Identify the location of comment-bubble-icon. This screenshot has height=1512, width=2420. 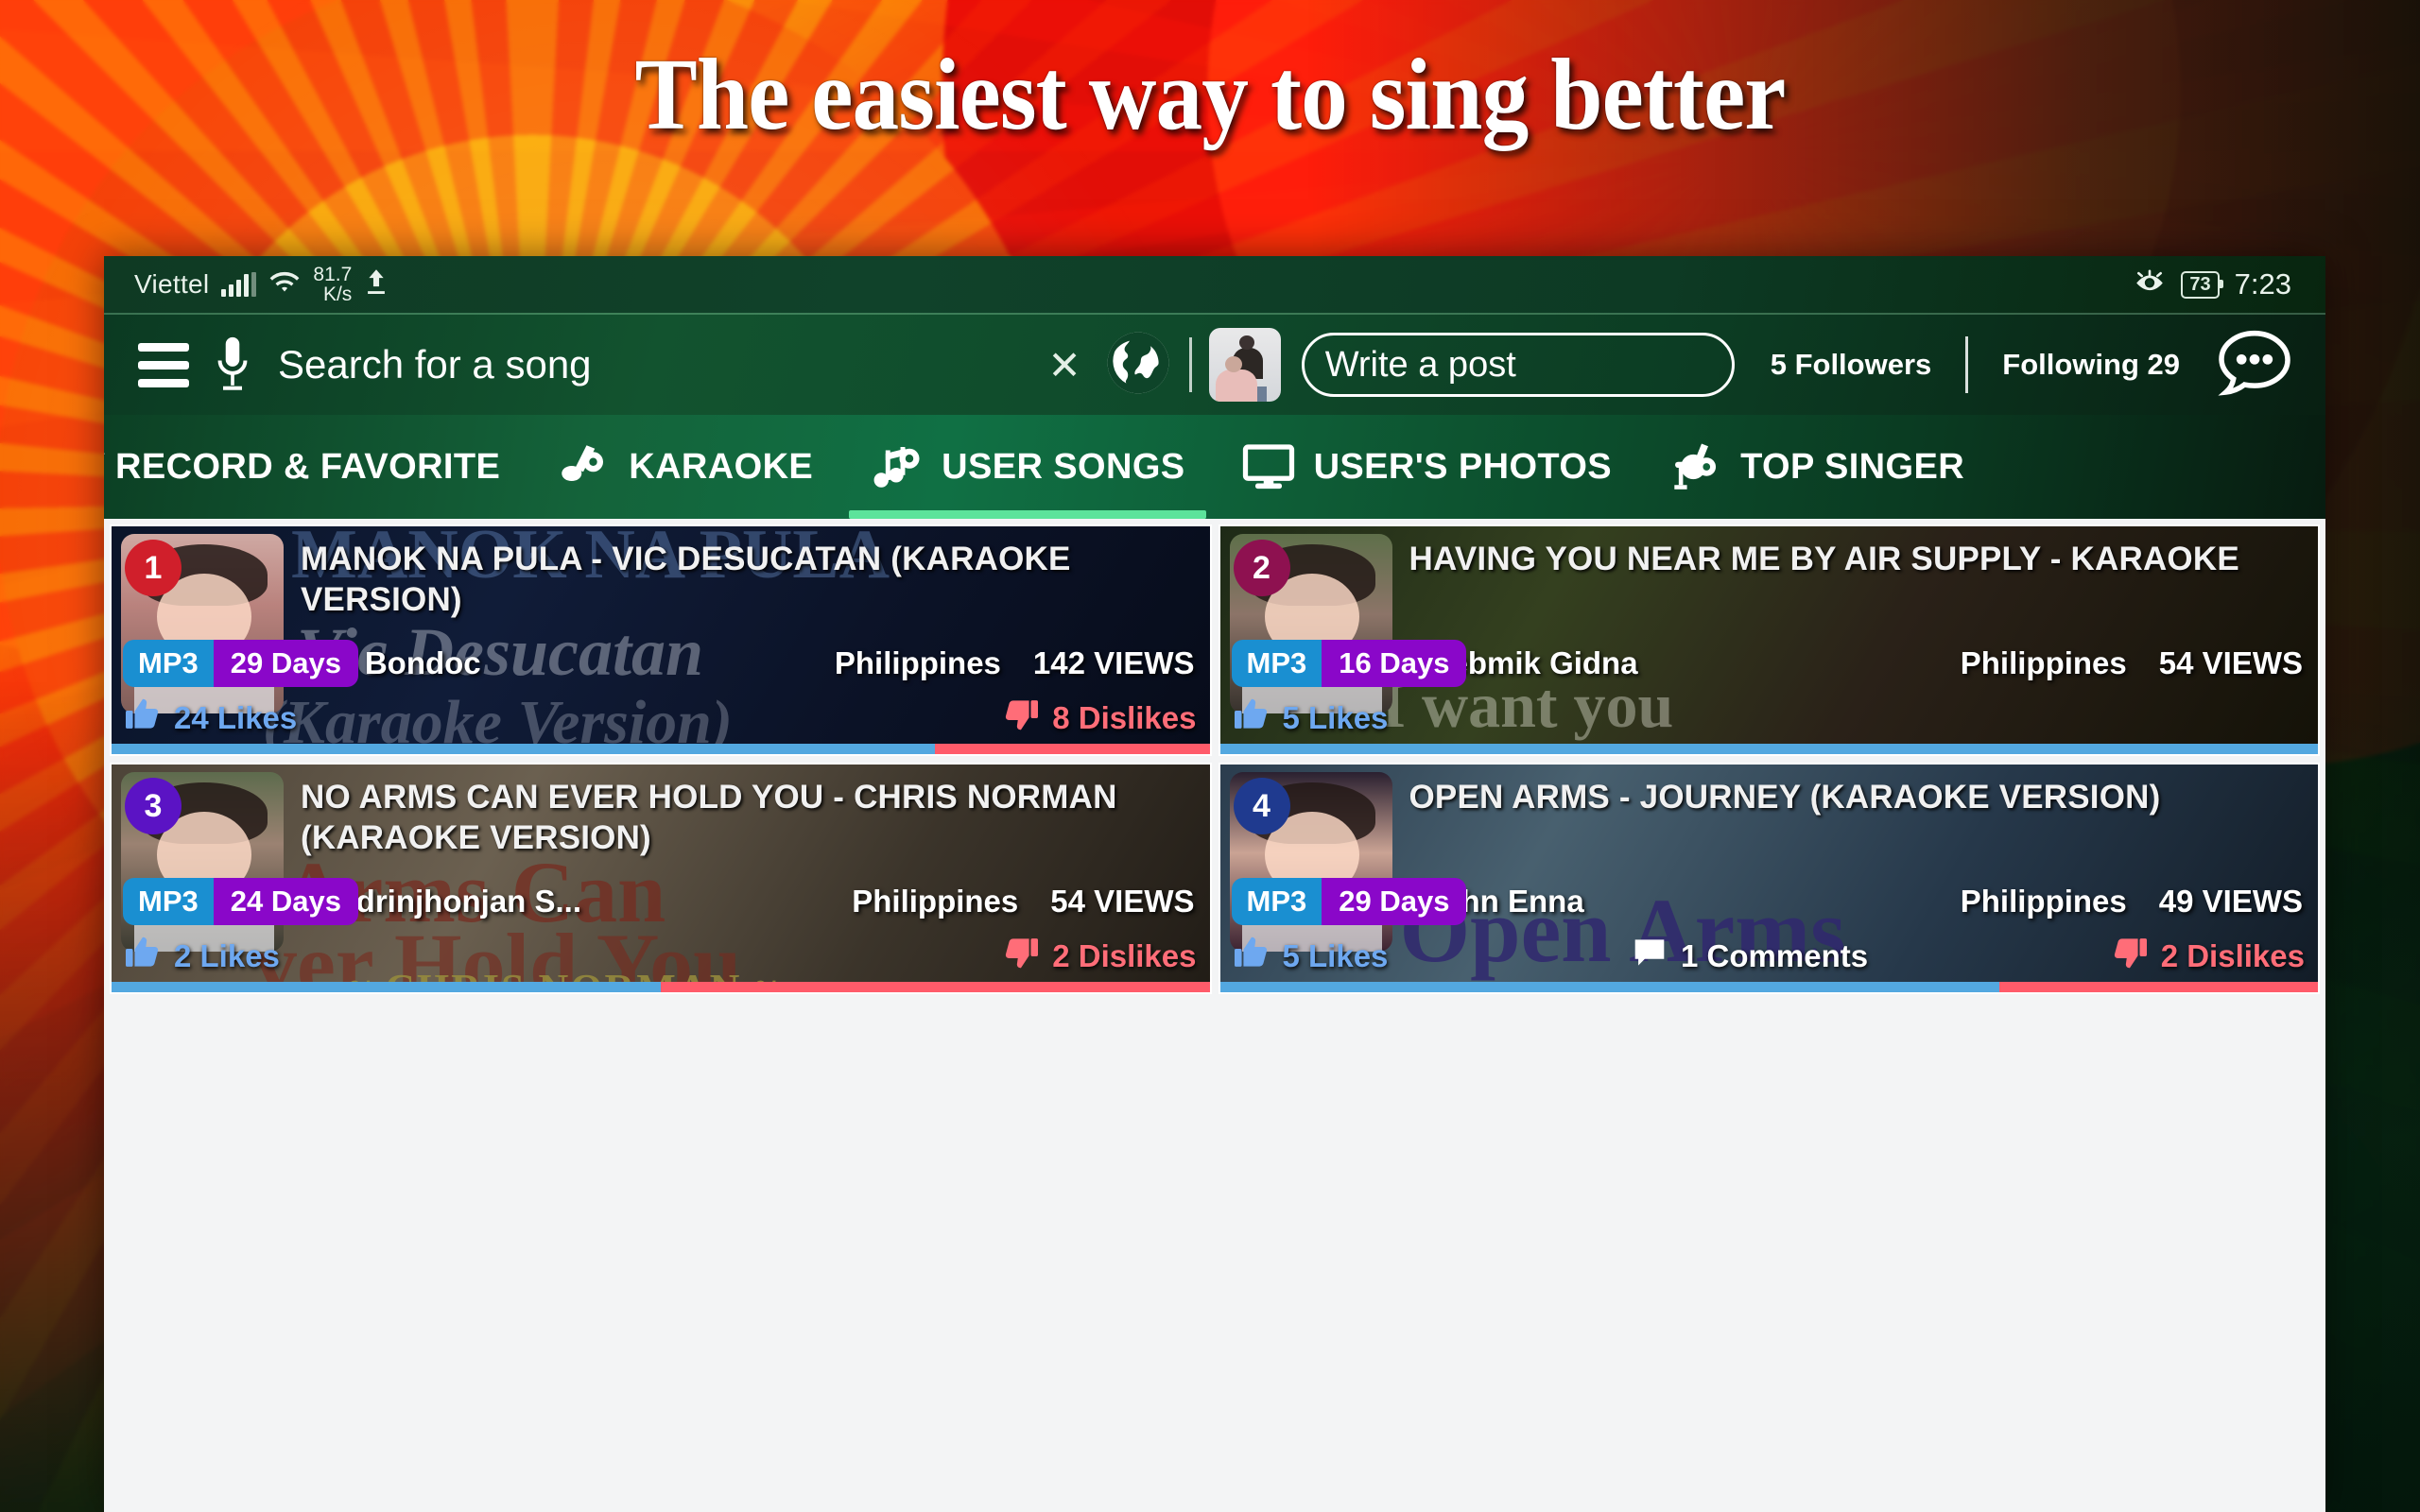
(1650, 956).